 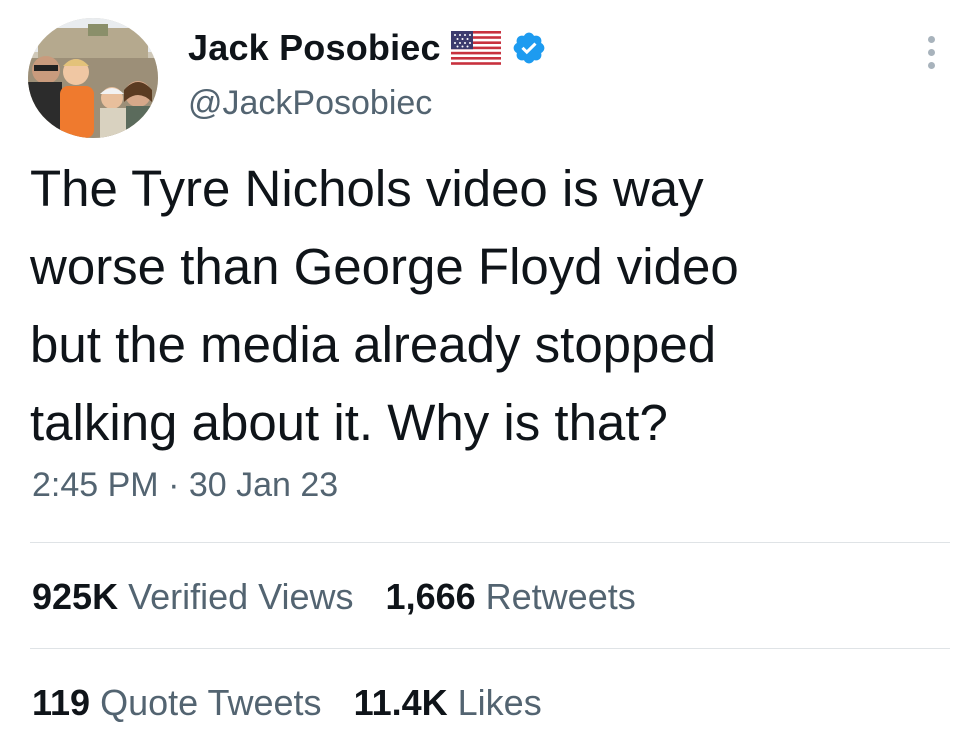 I want to click on likes-stat: 11.4K Likes, so click(x=448, y=703).